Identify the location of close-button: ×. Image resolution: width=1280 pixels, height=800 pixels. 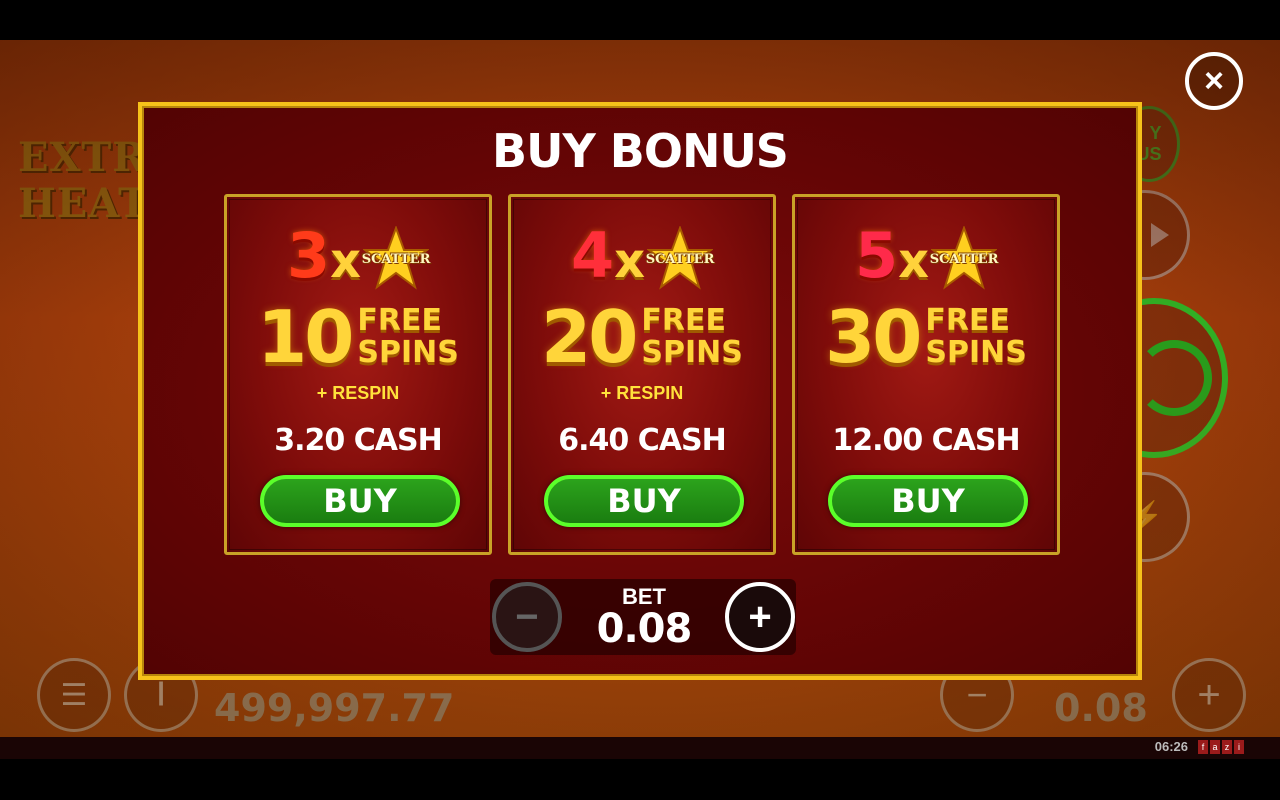
(1214, 81).